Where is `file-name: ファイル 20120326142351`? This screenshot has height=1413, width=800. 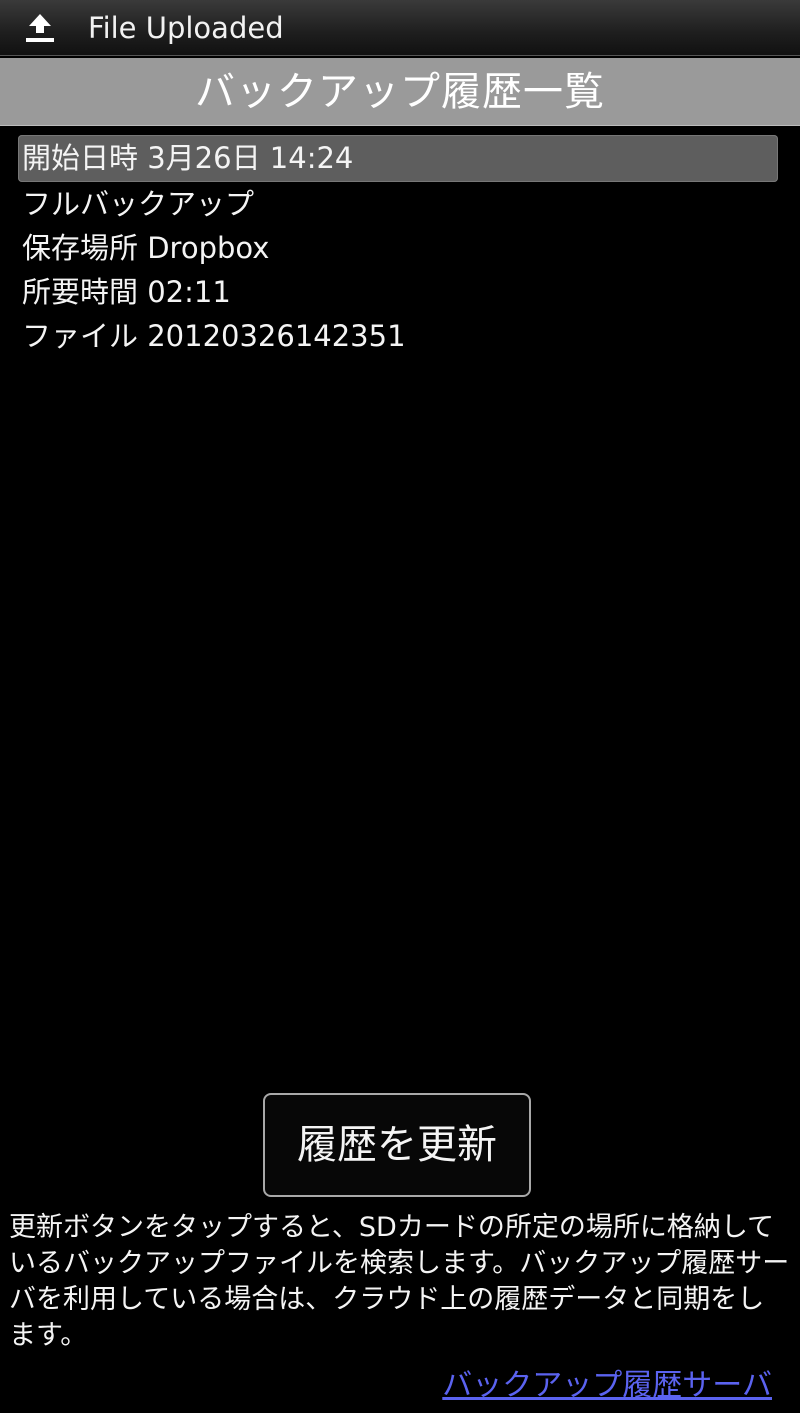
file-name: ファイル 20120326142351 is located at coordinates (214, 336).